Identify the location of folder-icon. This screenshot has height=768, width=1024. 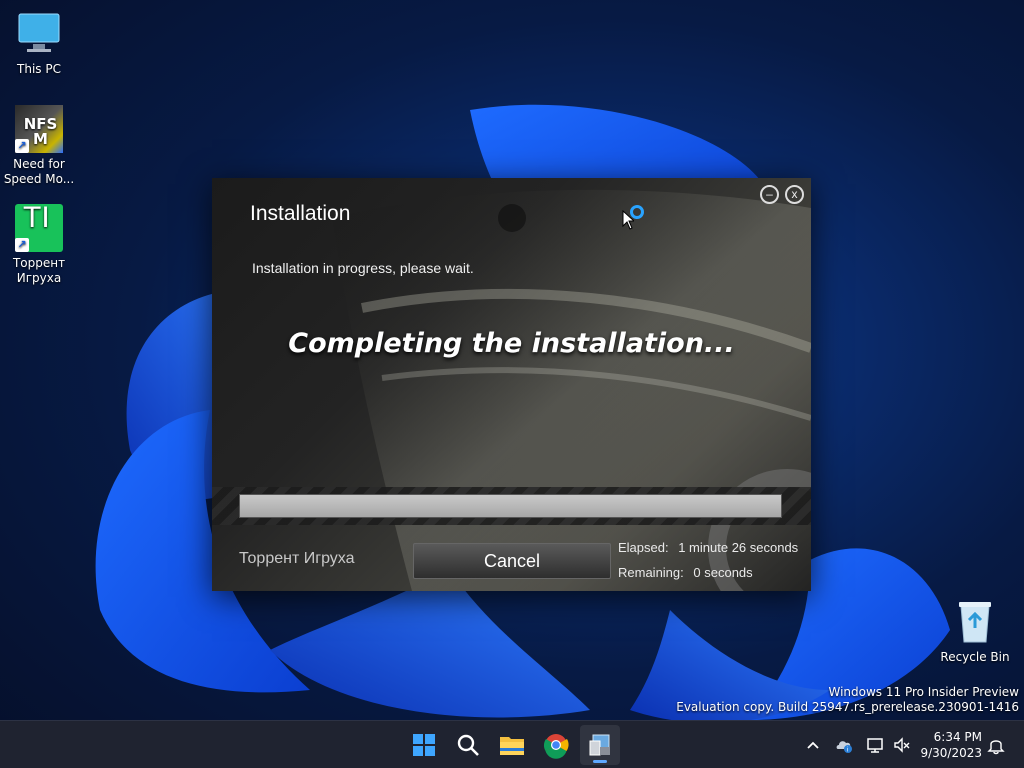
(512, 746).